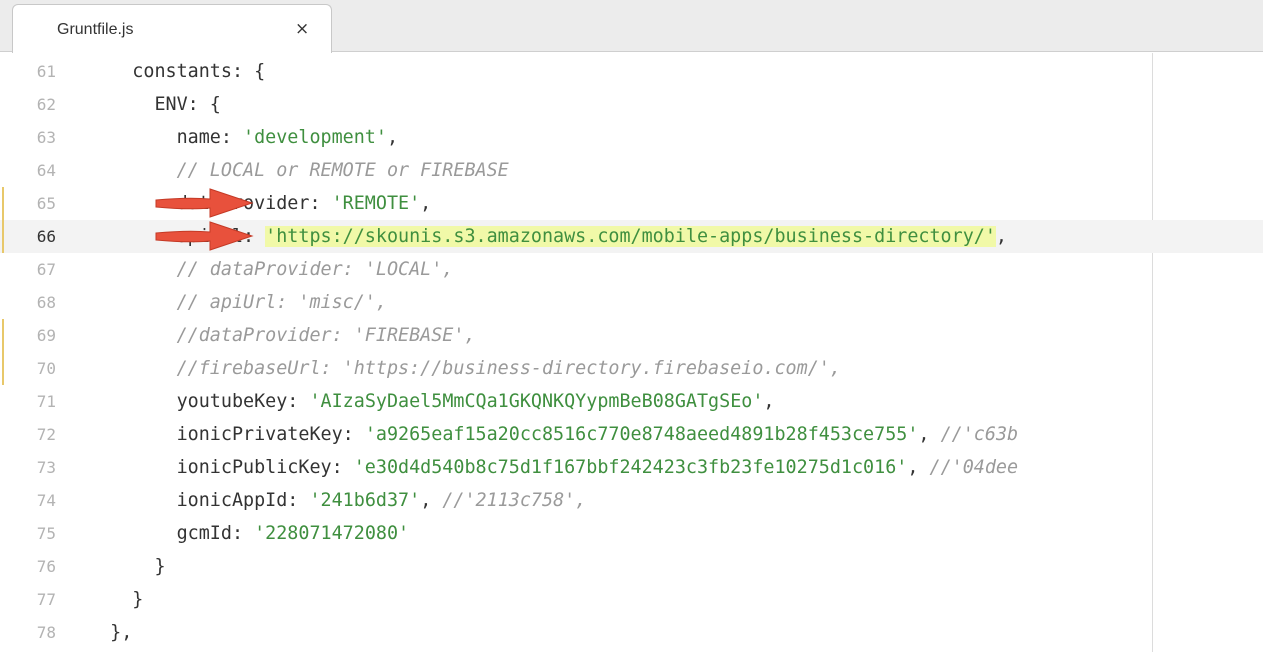 The width and height of the screenshot is (1263, 652). I want to click on close-icon: ×, so click(302, 29).